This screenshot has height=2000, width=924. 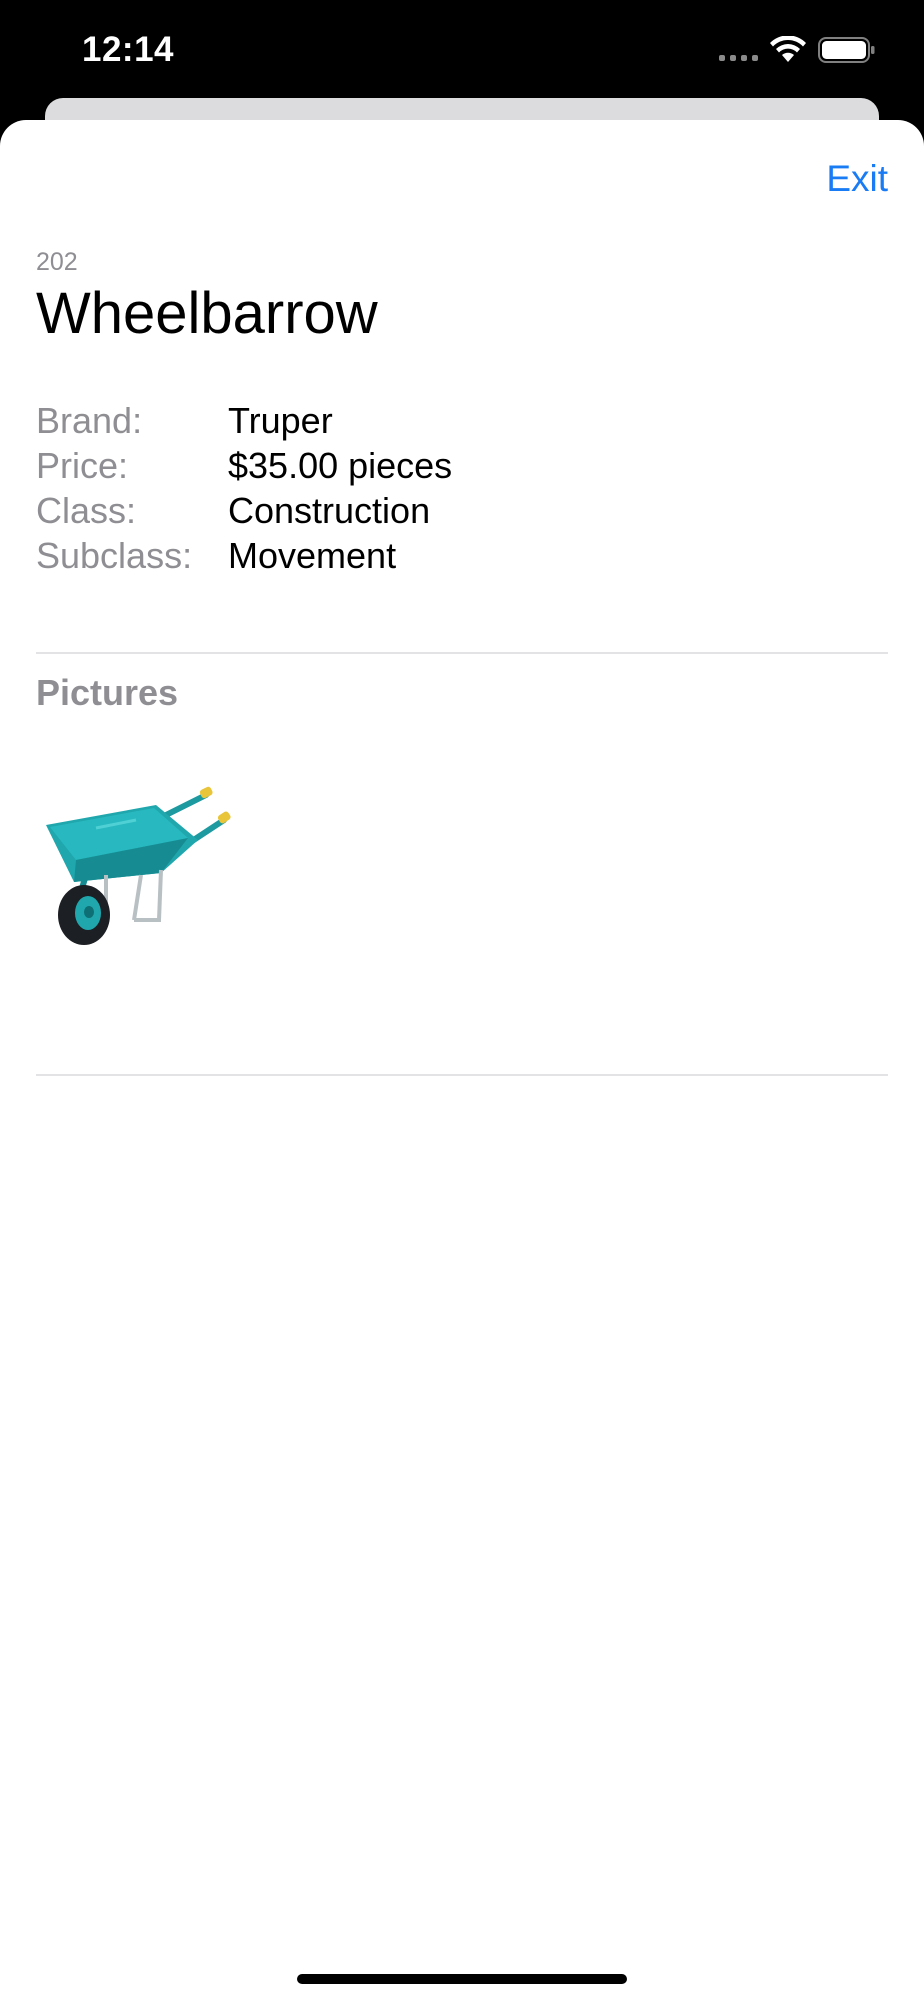 I want to click on class-value: Construction, so click(x=329, y=510).